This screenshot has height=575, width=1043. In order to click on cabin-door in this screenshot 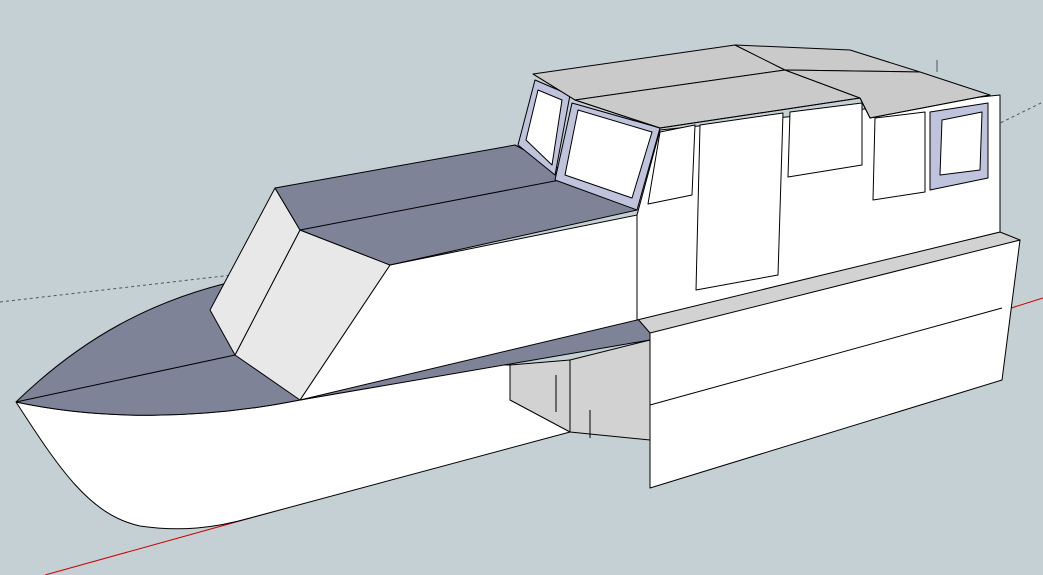, I will do `click(739, 201)`.